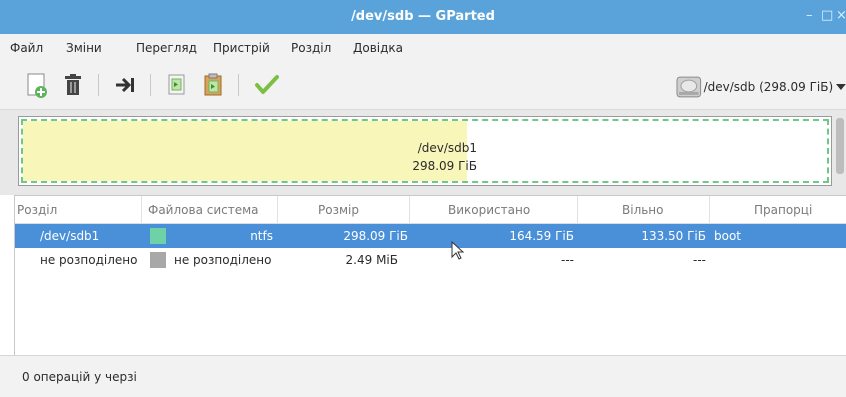 The height and width of the screenshot is (397, 846). Describe the element at coordinates (210, 210) in the screenshot. I see `col-filesystem: Файлова система` at that location.